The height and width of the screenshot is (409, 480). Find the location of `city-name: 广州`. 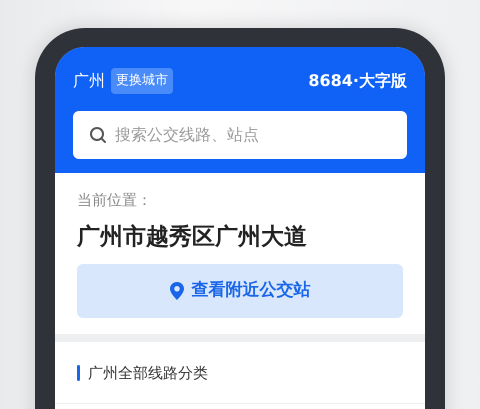

city-name: 广州 is located at coordinates (89, 81).